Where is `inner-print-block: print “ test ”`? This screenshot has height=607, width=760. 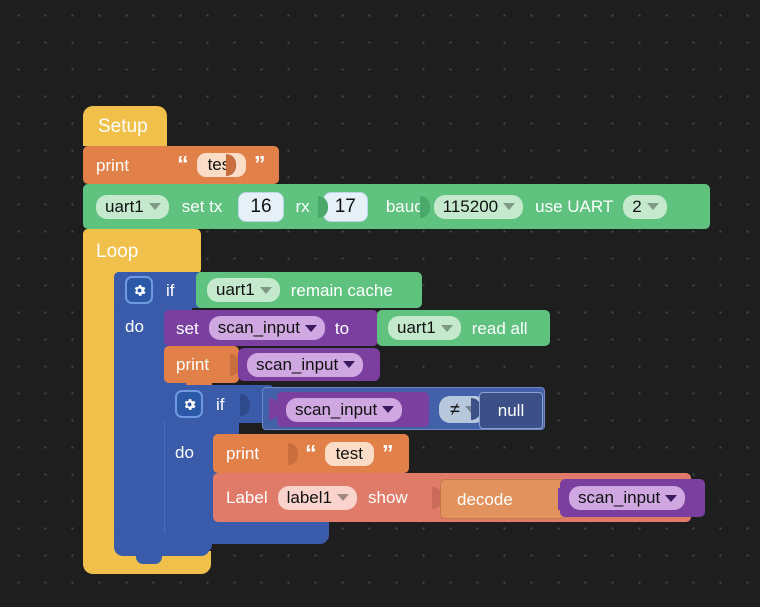 inner-print-block: print “ test ” is located at coordinates (311, 457).